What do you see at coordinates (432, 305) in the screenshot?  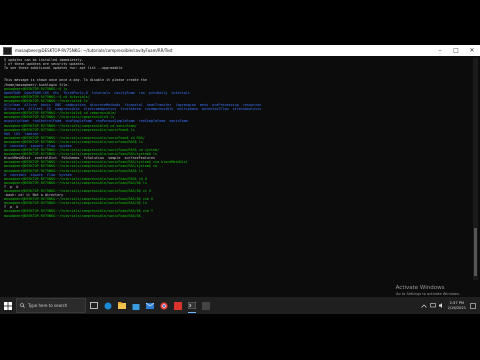 I see `network-icon` at bounding box center [432, 305].